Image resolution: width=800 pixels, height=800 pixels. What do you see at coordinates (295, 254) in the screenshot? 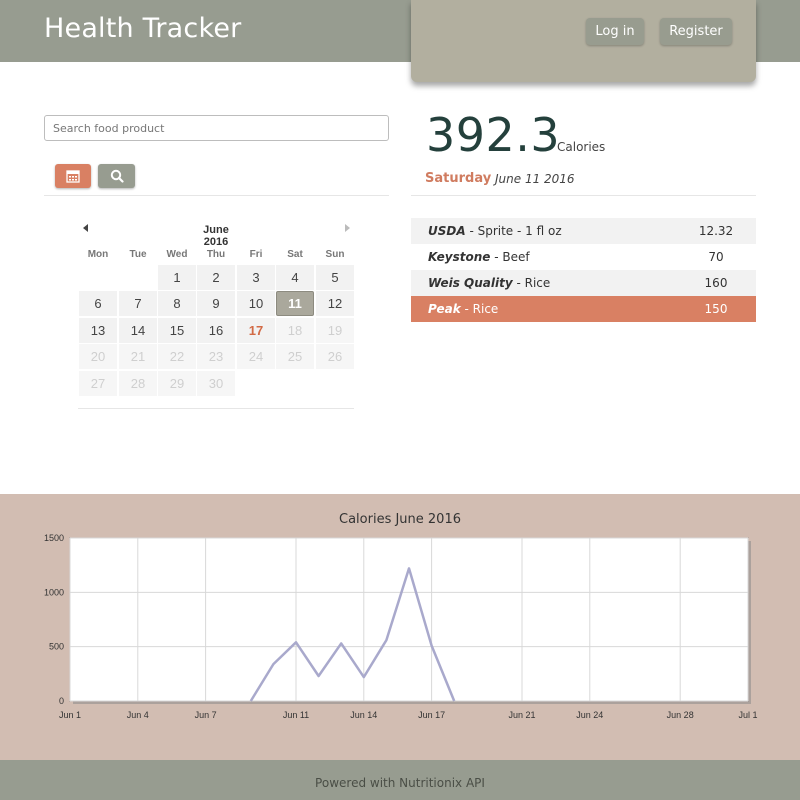
I see `weekday-header: Sat` at bounding box center [295, 254].